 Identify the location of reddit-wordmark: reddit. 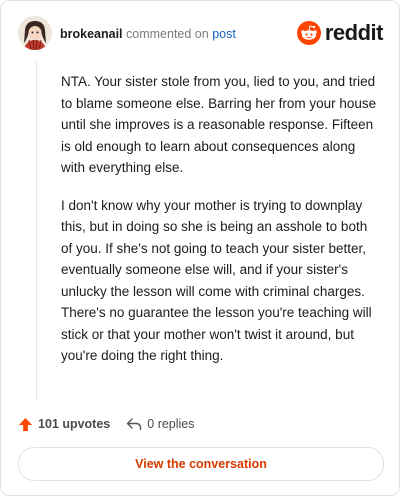
(354, 32).